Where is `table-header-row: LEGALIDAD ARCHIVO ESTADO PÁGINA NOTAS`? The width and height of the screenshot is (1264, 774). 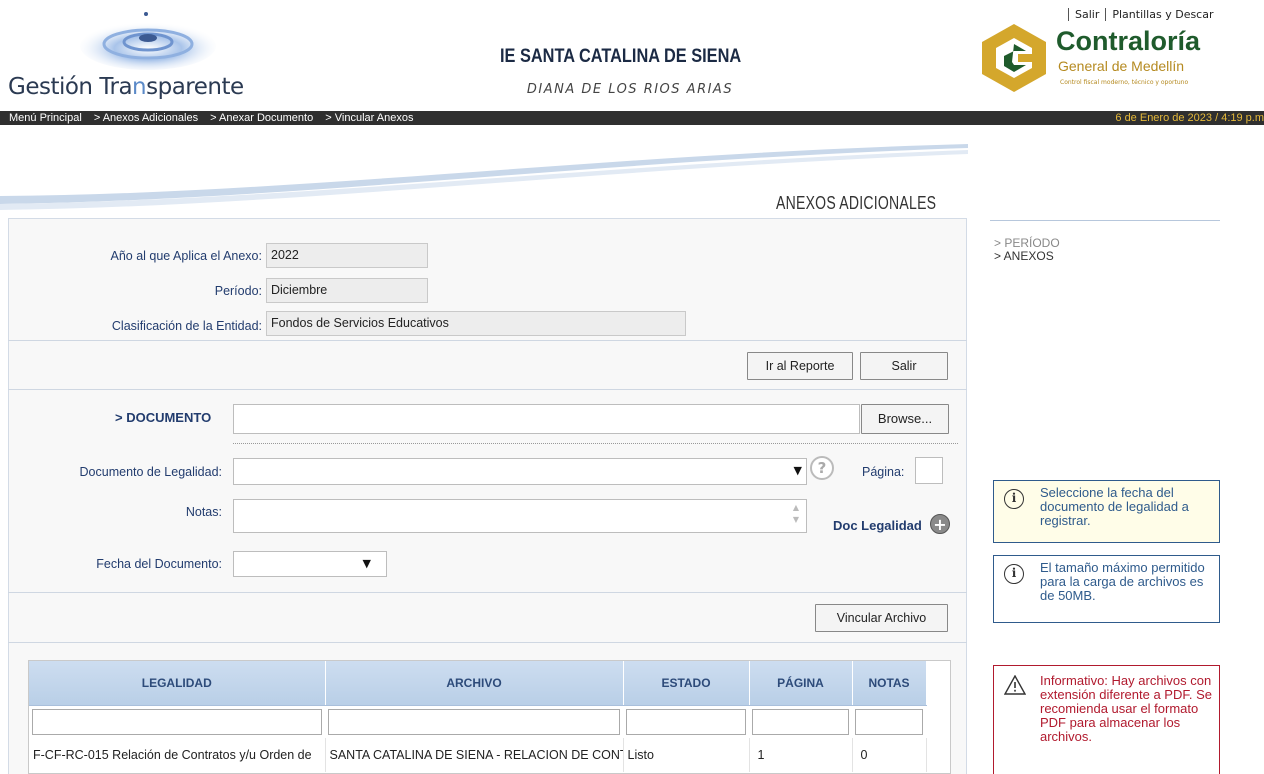 table-header-row: LEGALIDAD ARCHIVO ESTADO PÁGINA NOTAS is located at coordinates (478, 683).